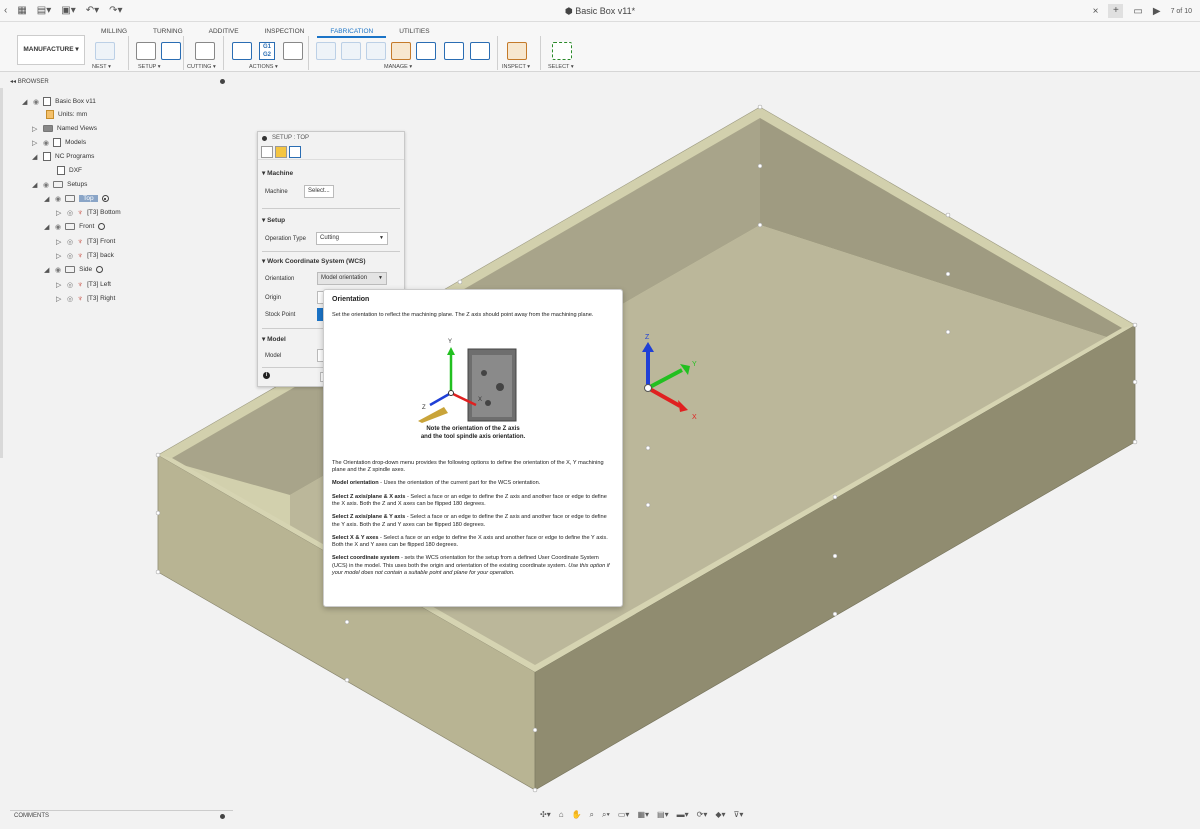  Describe the element at coordinates (64, 128) in the screenshot. I see `tree-item-named-views: ▷ Named Views` at that location.